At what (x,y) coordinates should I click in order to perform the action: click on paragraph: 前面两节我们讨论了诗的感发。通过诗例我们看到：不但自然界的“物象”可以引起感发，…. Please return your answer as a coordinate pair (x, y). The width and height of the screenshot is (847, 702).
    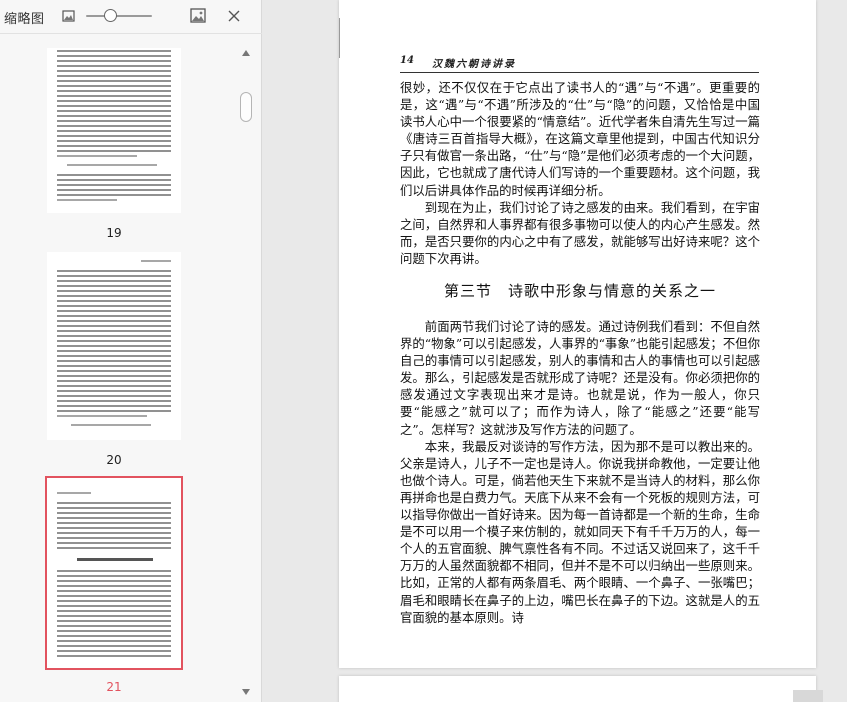
    Looking at the image, I should click on (580, 378).